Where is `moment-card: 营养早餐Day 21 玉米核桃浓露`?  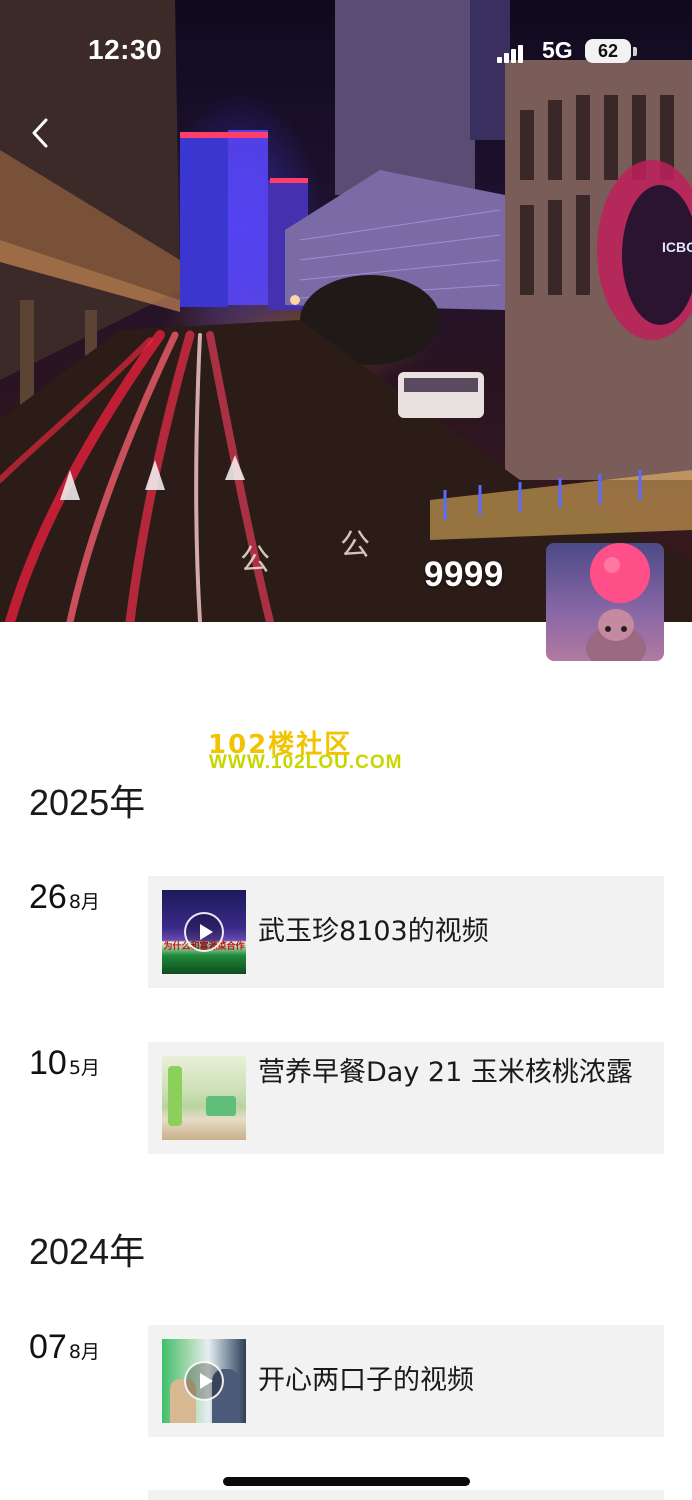
moment-card: 营养早餐Day 21 玉米核桃浓露 is located at coordinates (406, 1098).